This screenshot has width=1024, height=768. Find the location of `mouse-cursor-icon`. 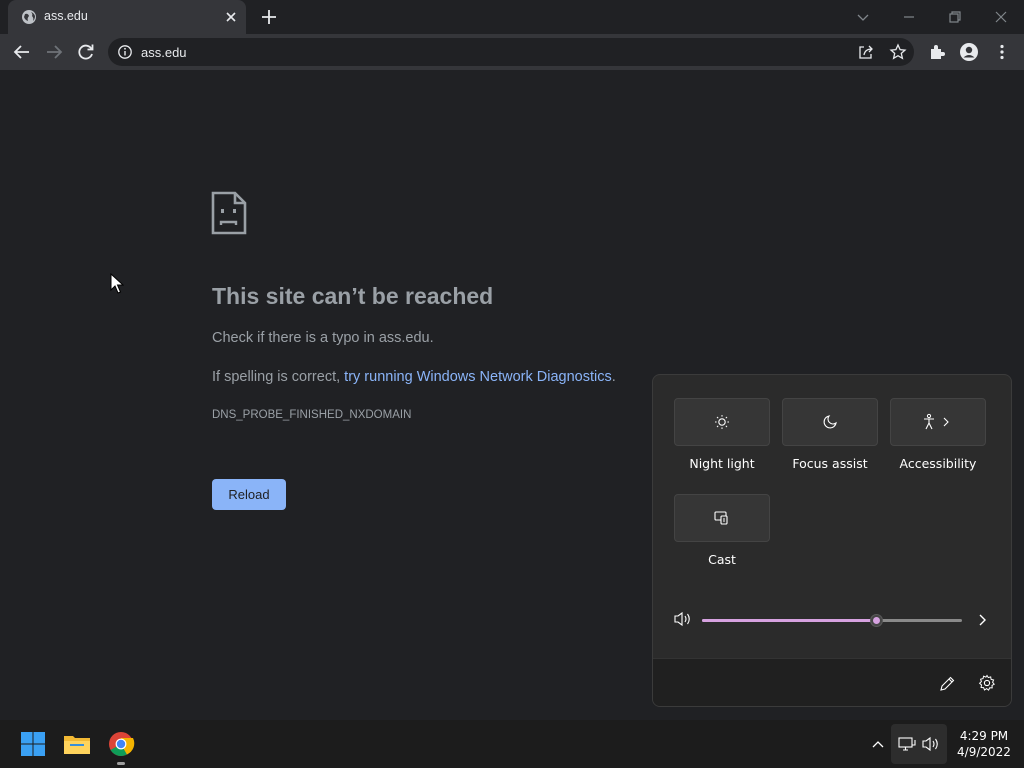

mouse-cursor-icon is located at coordinates (117, 283).